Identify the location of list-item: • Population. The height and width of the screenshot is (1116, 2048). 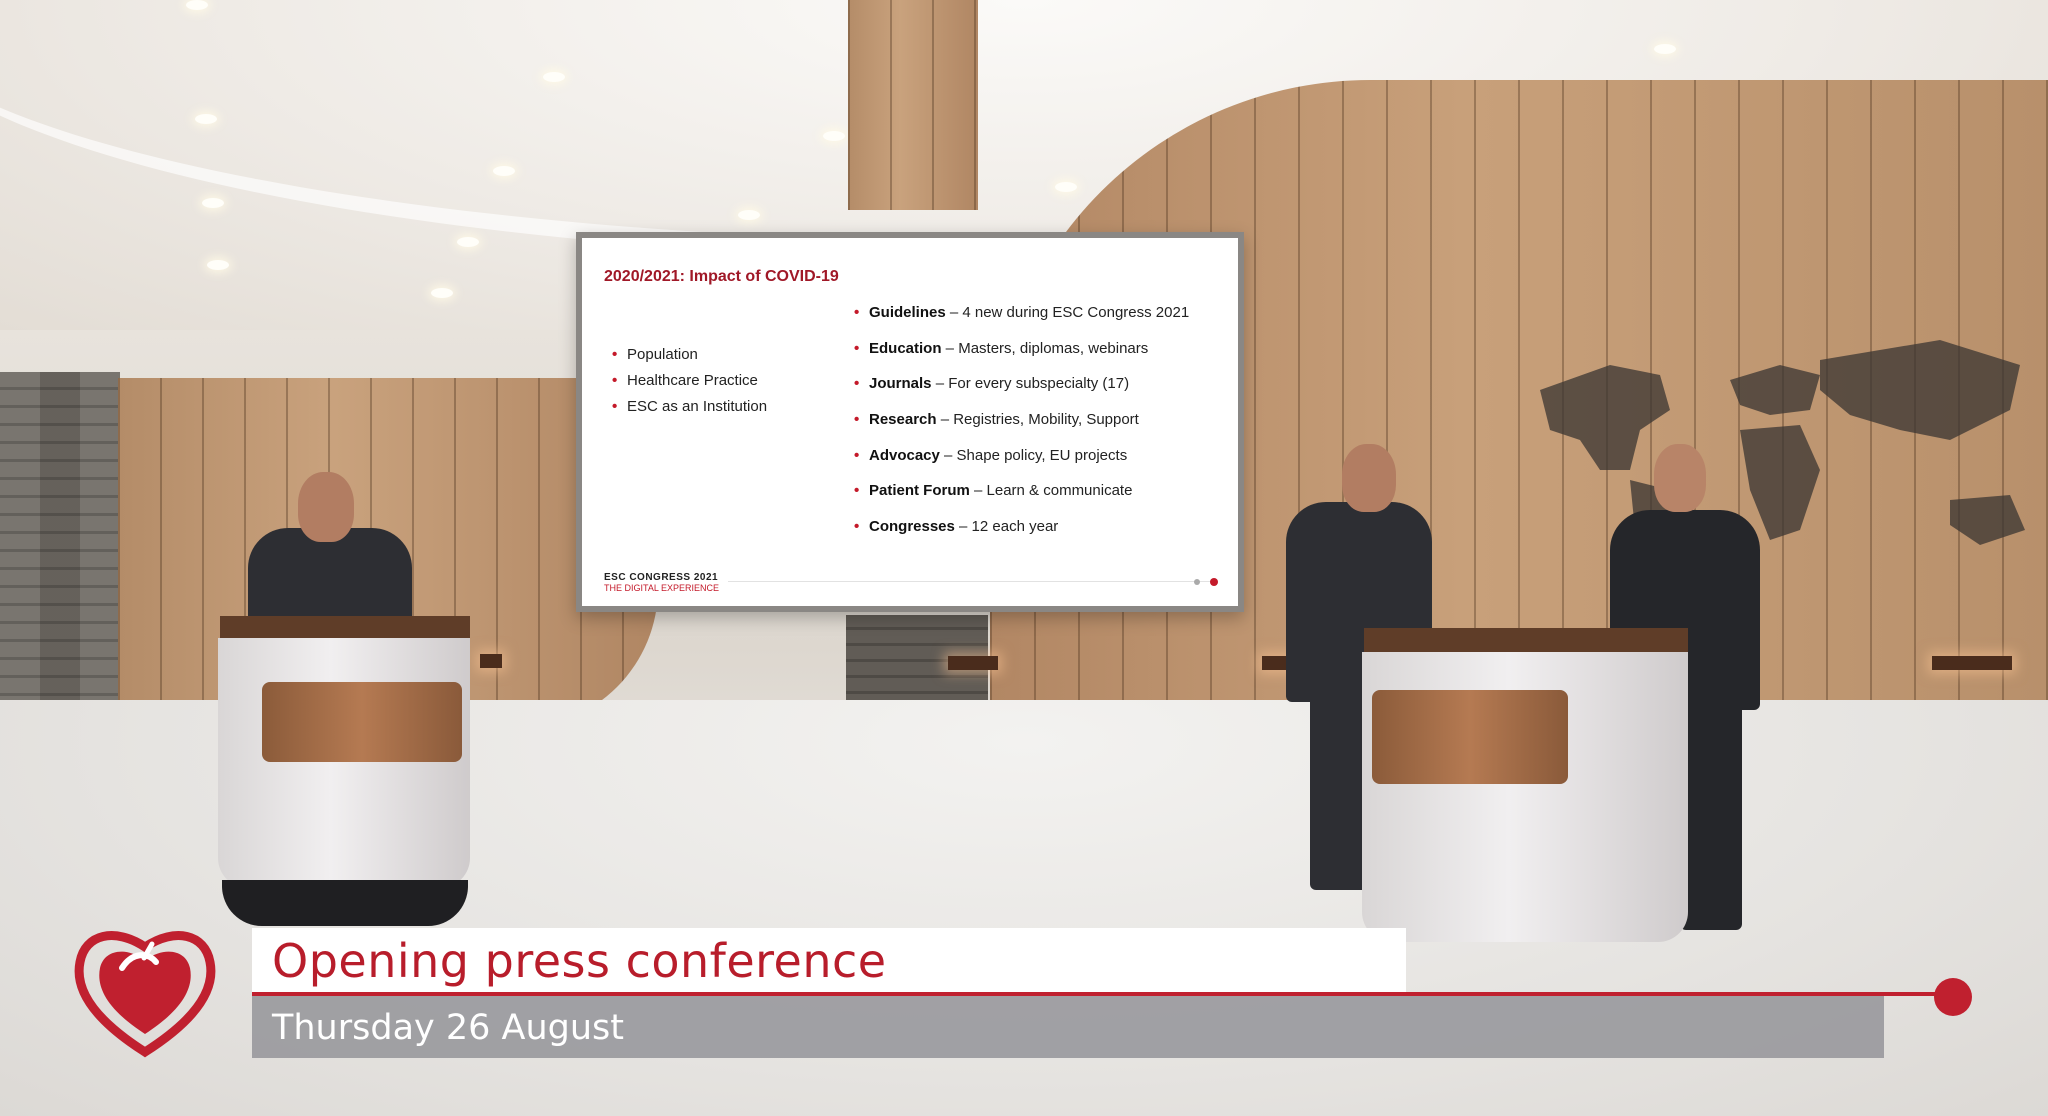
(689, 355).